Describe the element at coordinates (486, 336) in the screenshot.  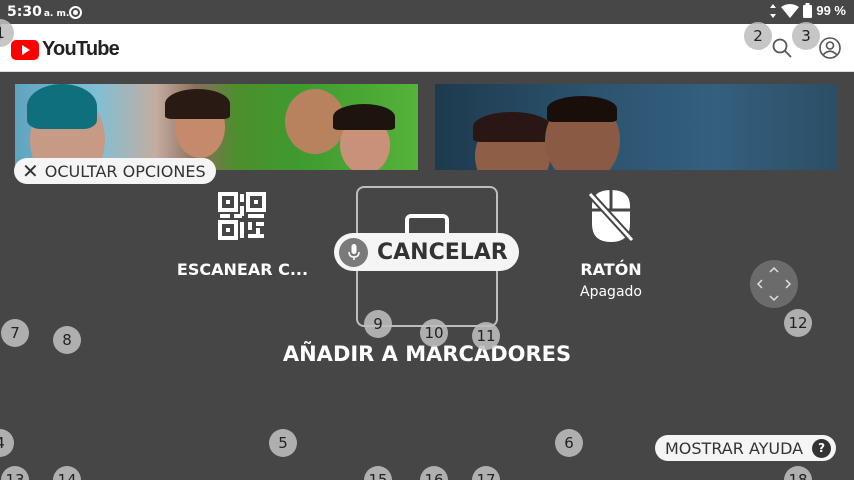
I see `number-badge: 11` at that location.